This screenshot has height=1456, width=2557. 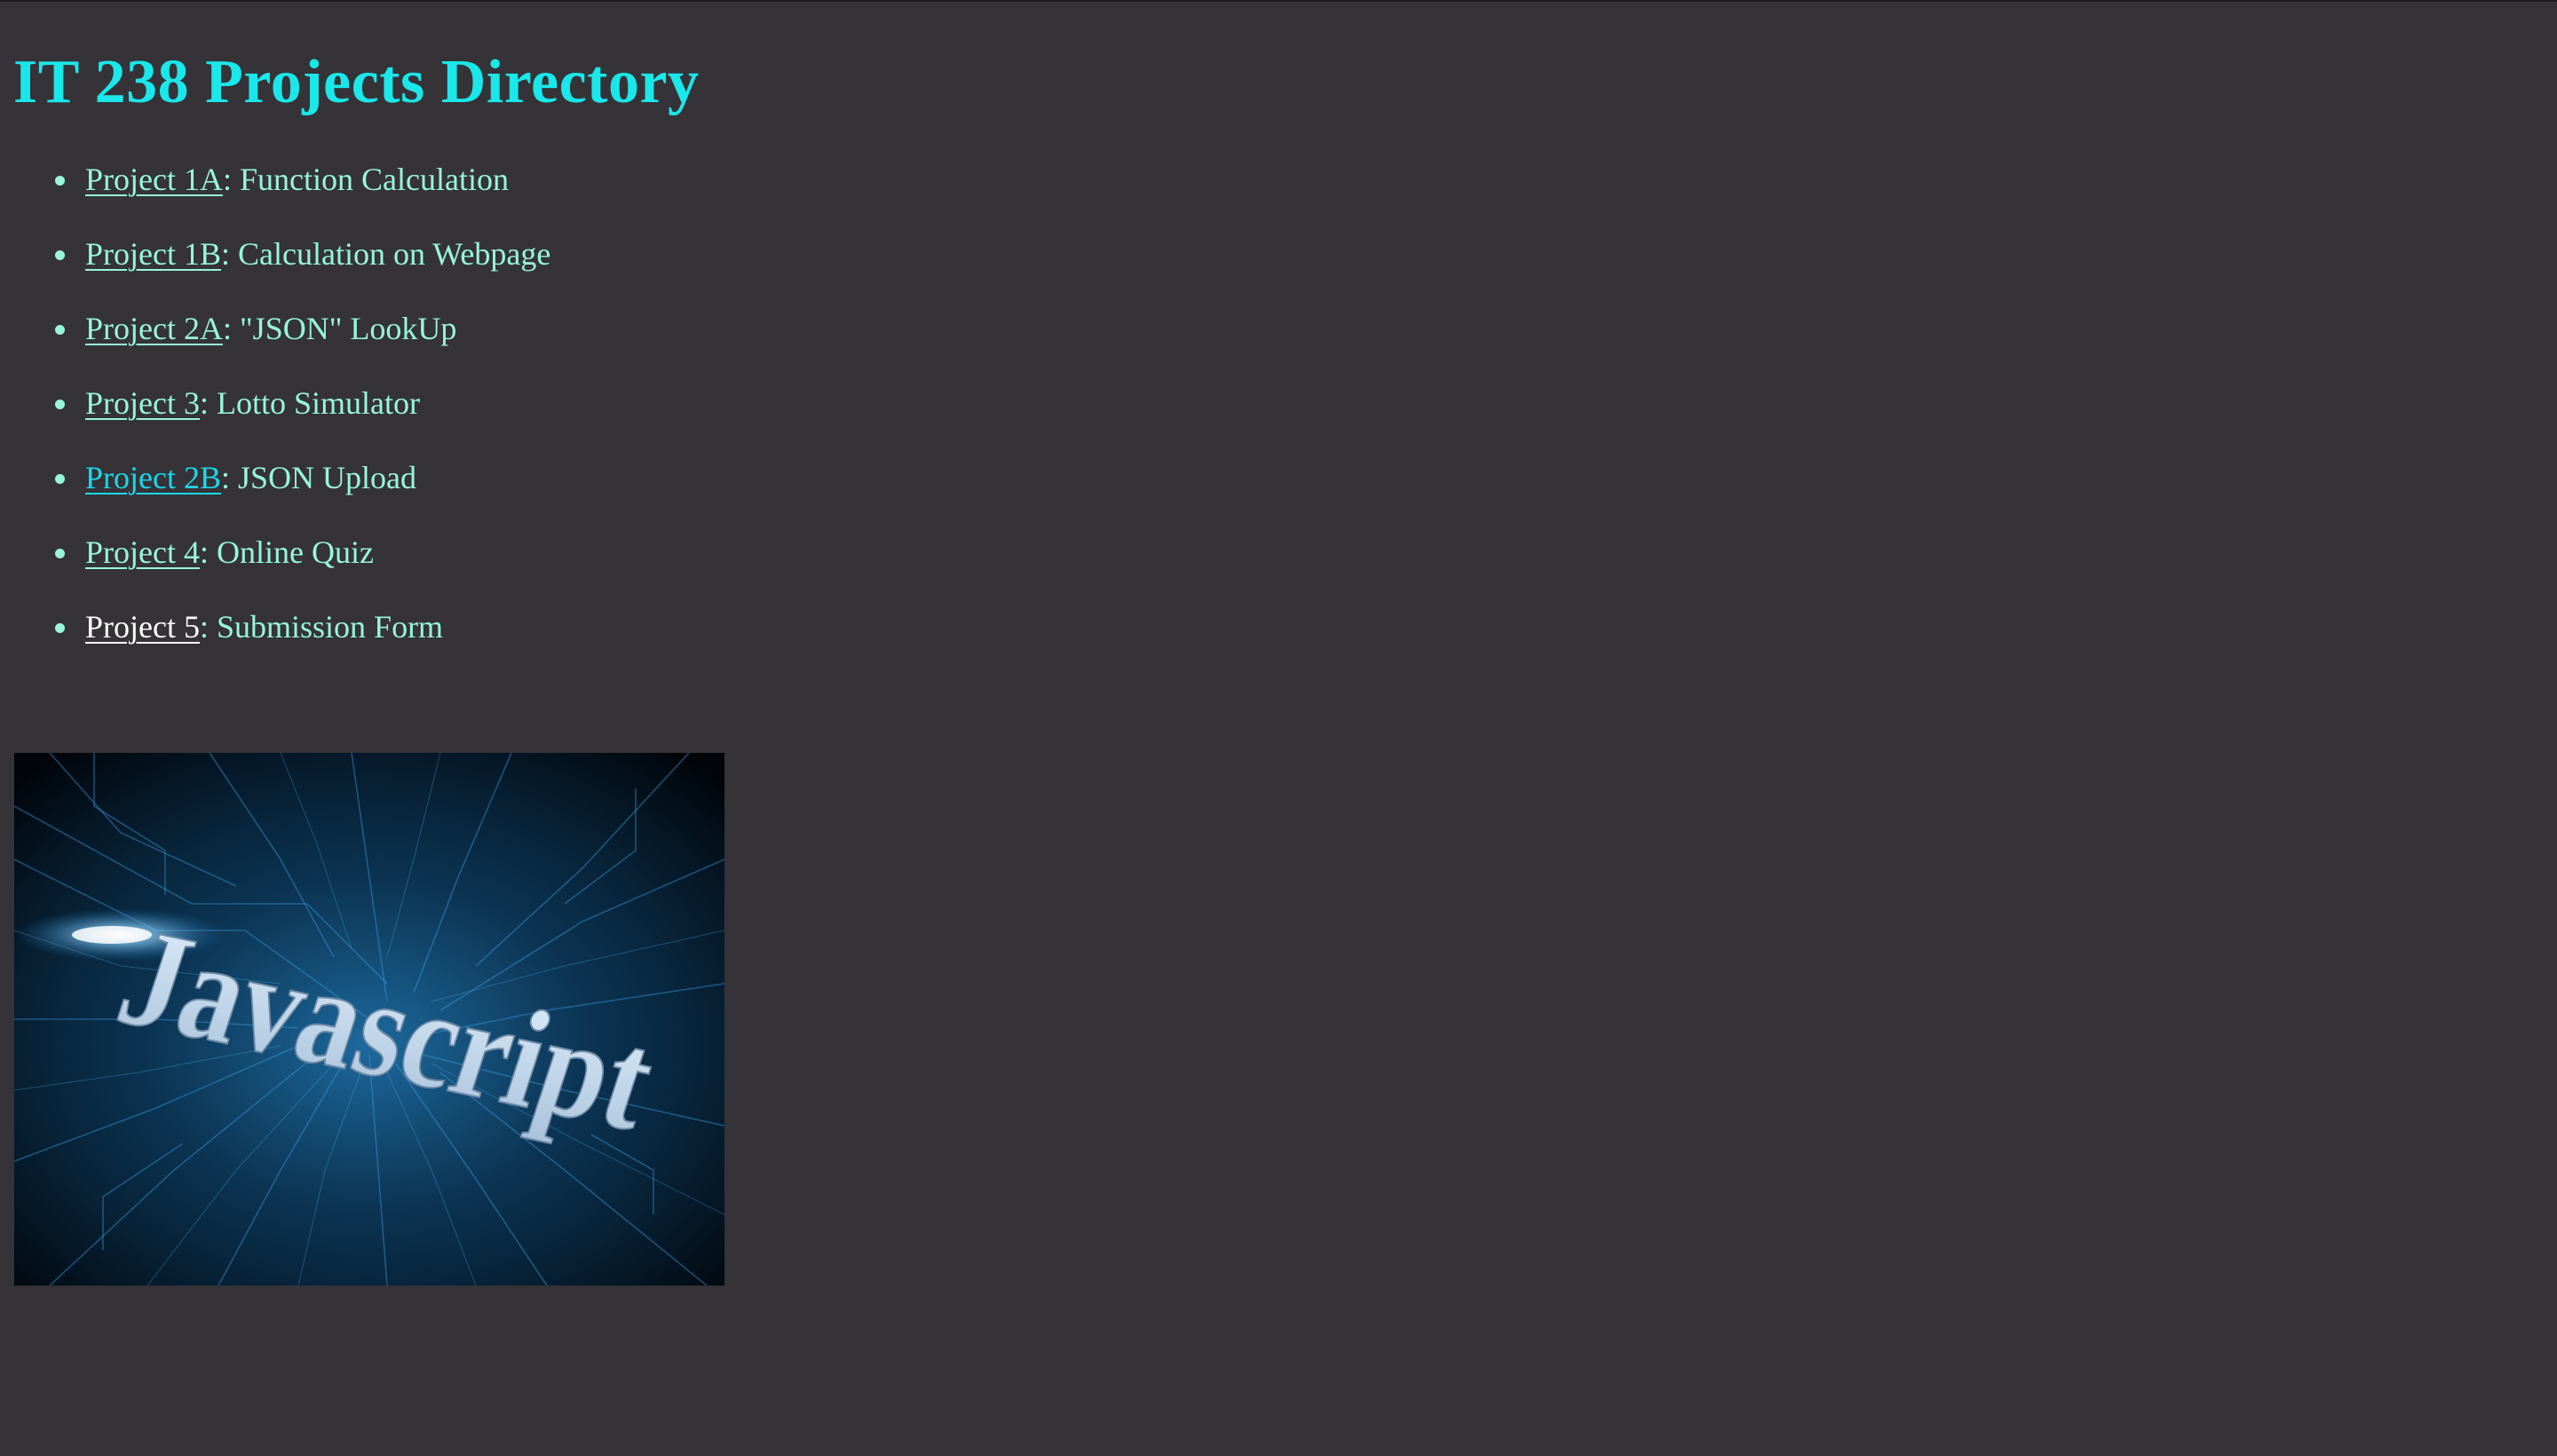 What do you see at coordinates (295, 552) in the screenshot?
I see `project-description: Online Quiz` at bounding box center [295, 552].